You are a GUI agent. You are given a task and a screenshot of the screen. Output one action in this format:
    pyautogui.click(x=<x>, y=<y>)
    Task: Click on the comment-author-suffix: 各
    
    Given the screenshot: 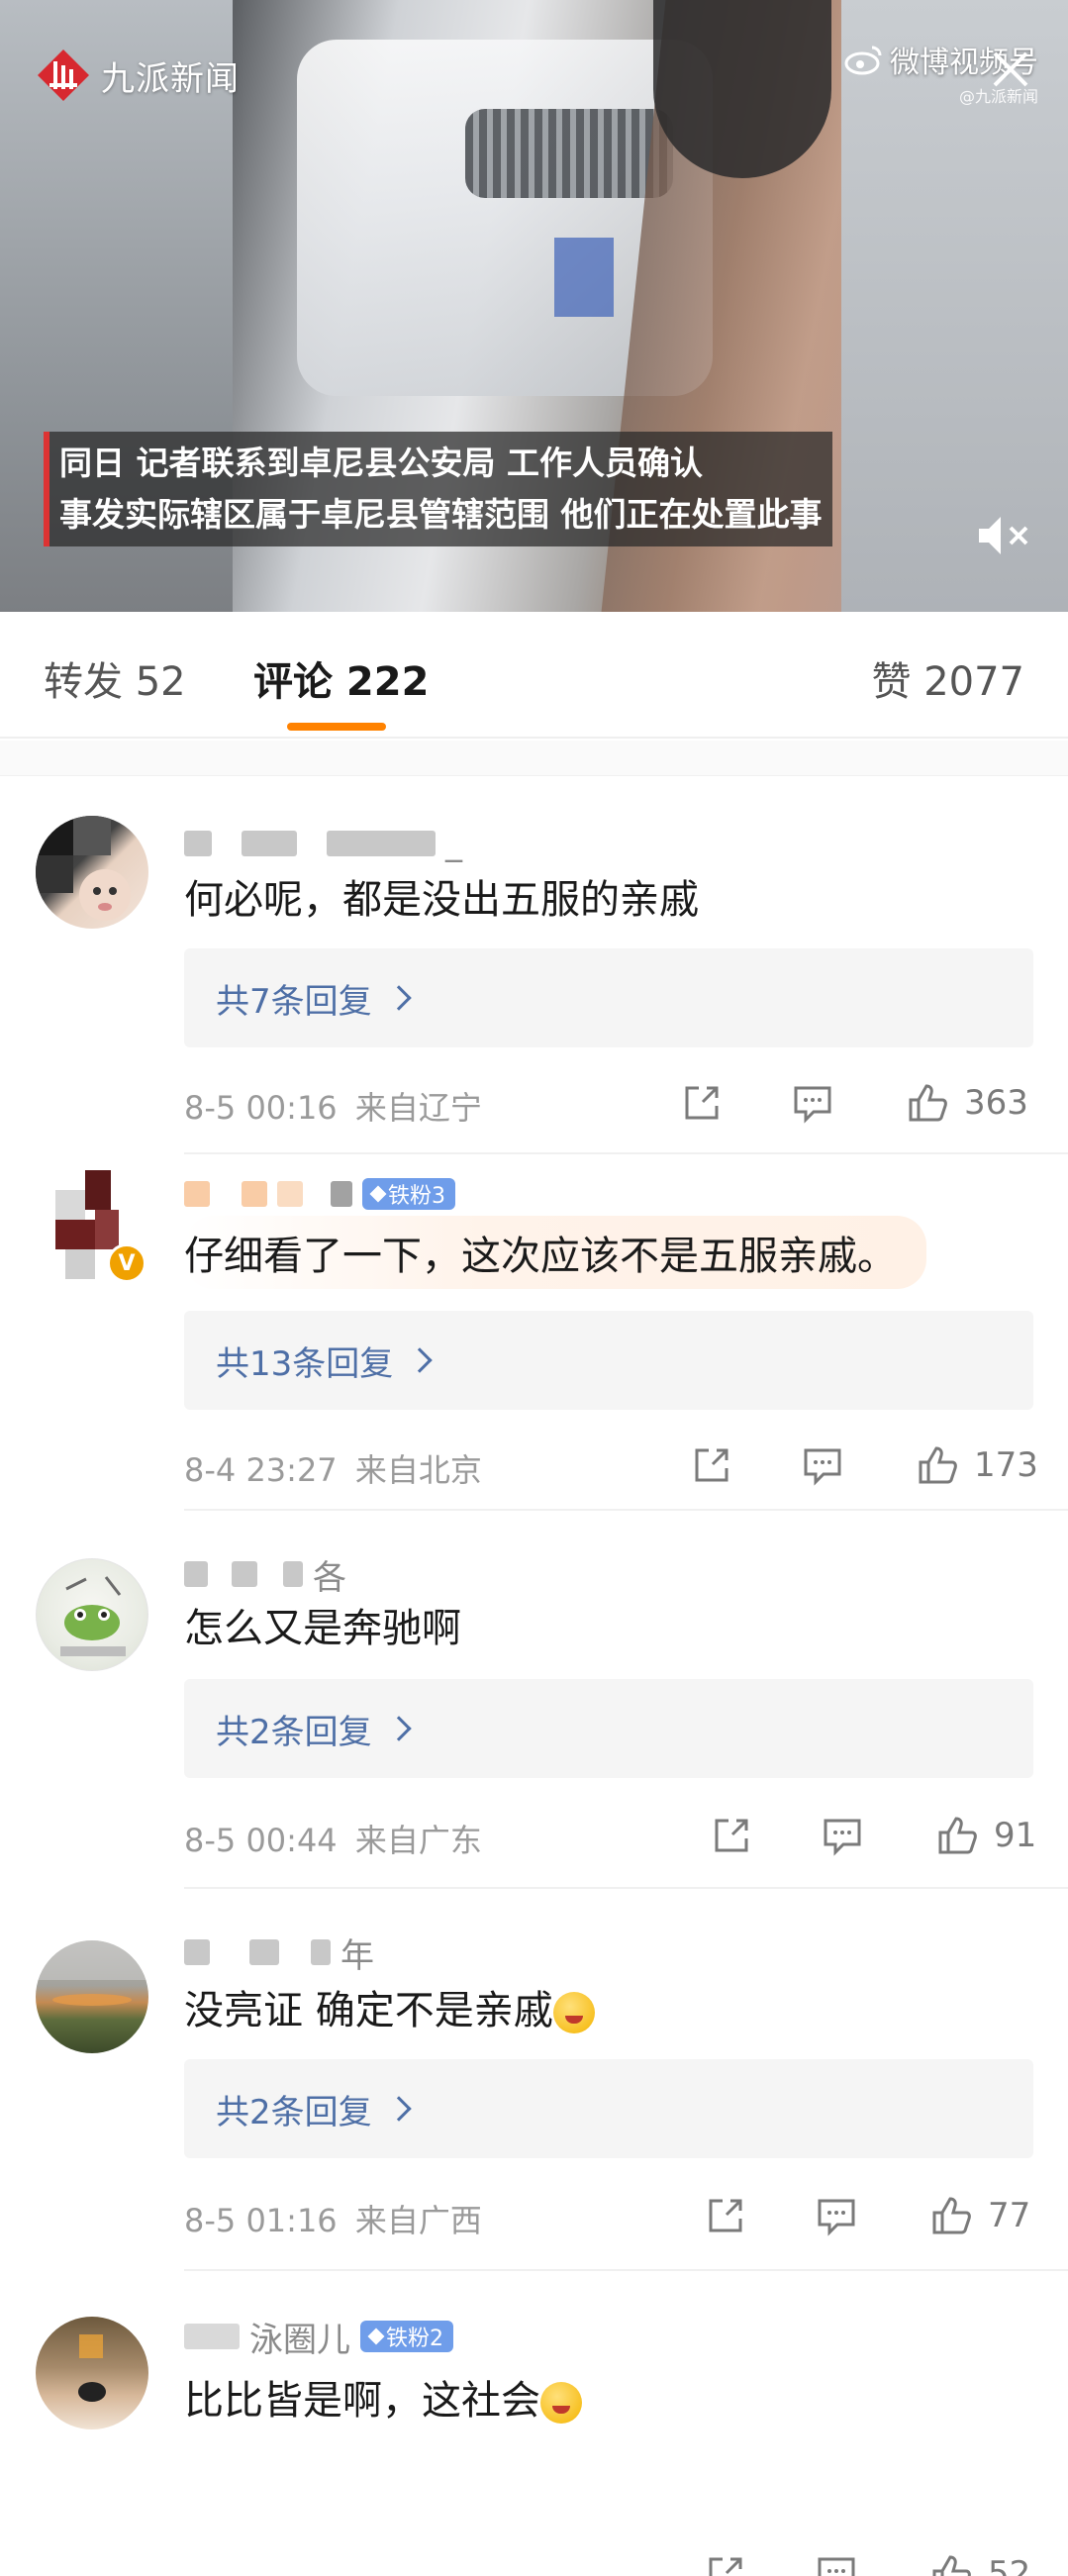 What is the action you would take?
    pyautogui.click(x=329, y=1577)
    